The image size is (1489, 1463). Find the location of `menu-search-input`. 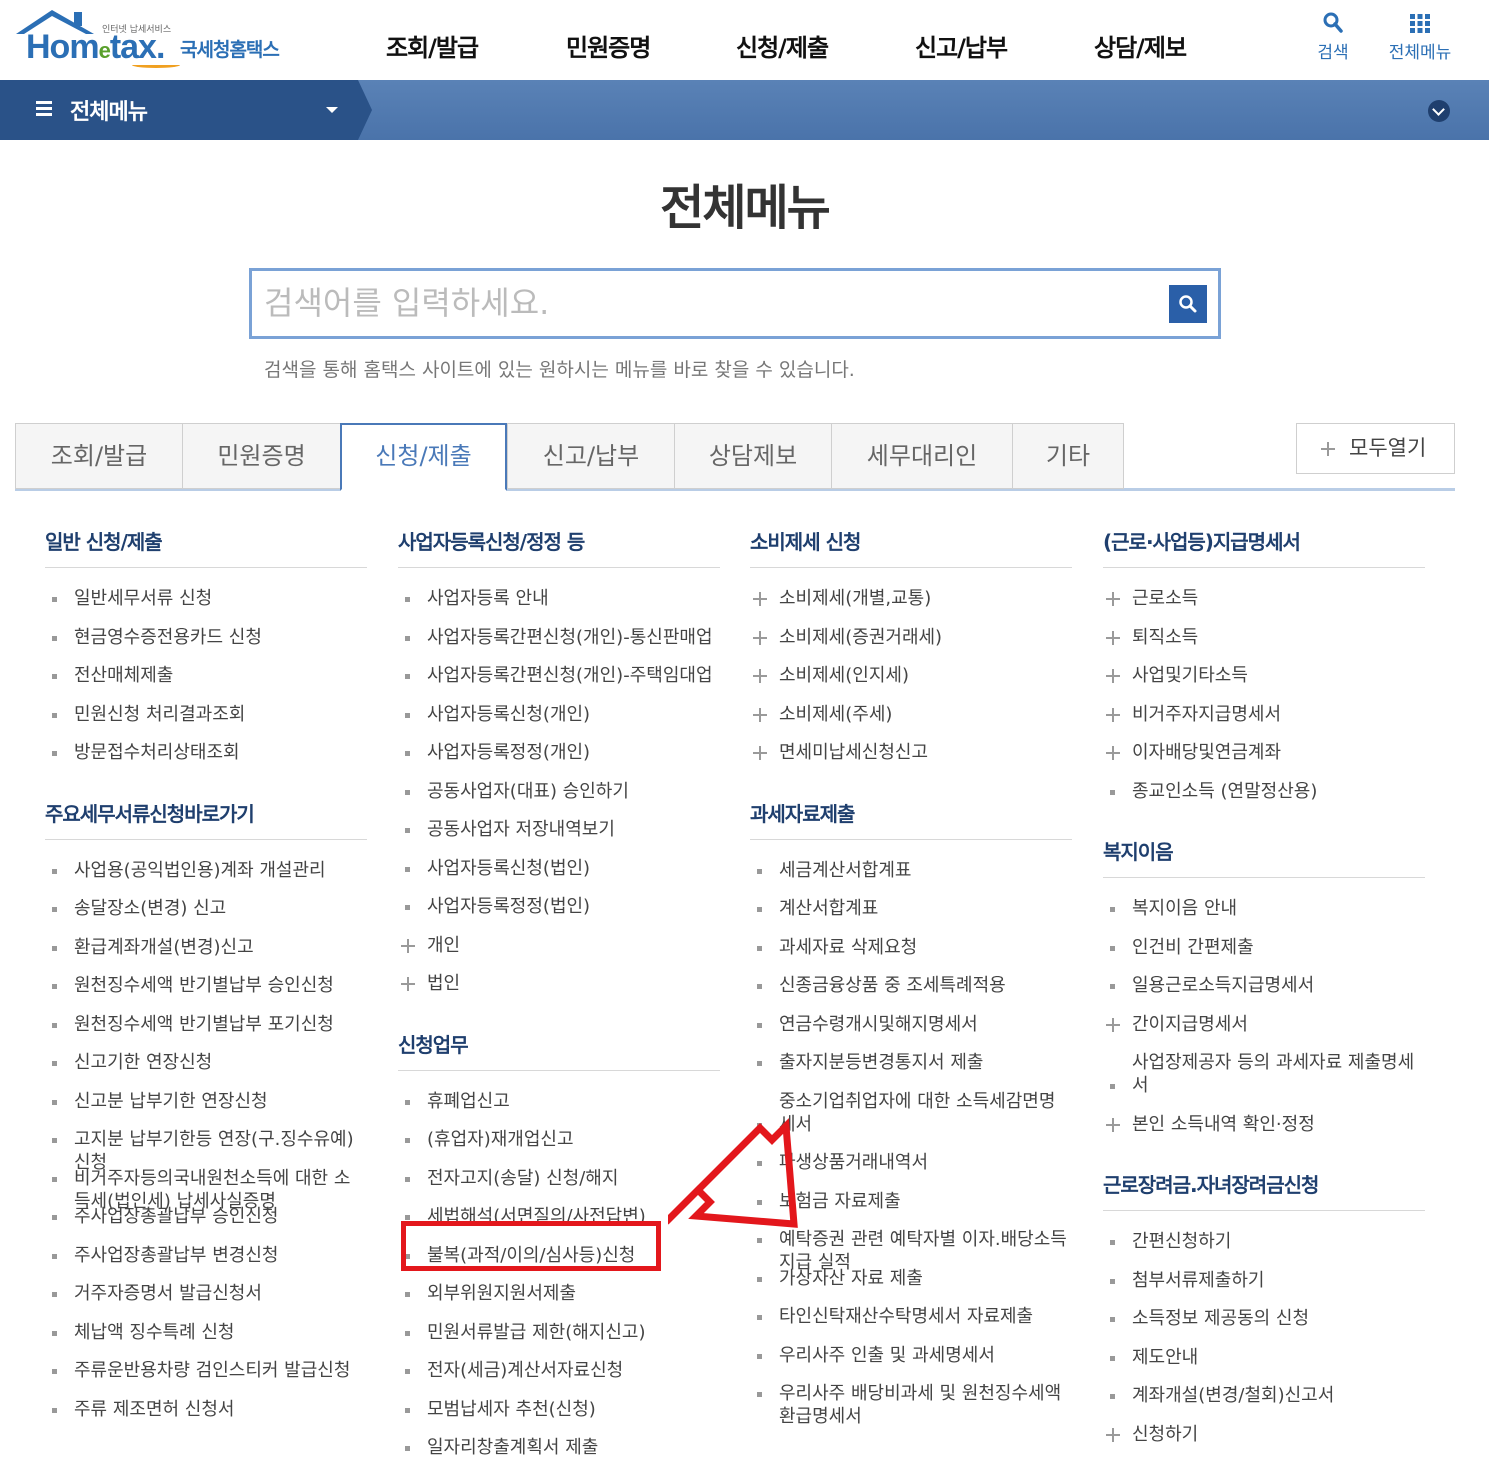

menu-search-input is located at coordinates (704, 303).